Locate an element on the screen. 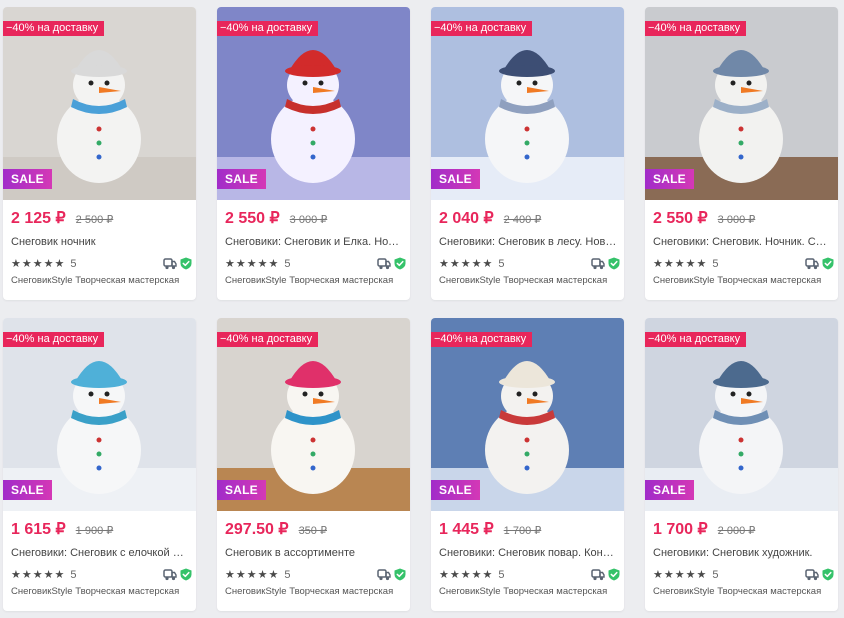 The width and height of the screenshot is (844, 618). product-title: Снеговик ночник is located at coordinates (100, 243).